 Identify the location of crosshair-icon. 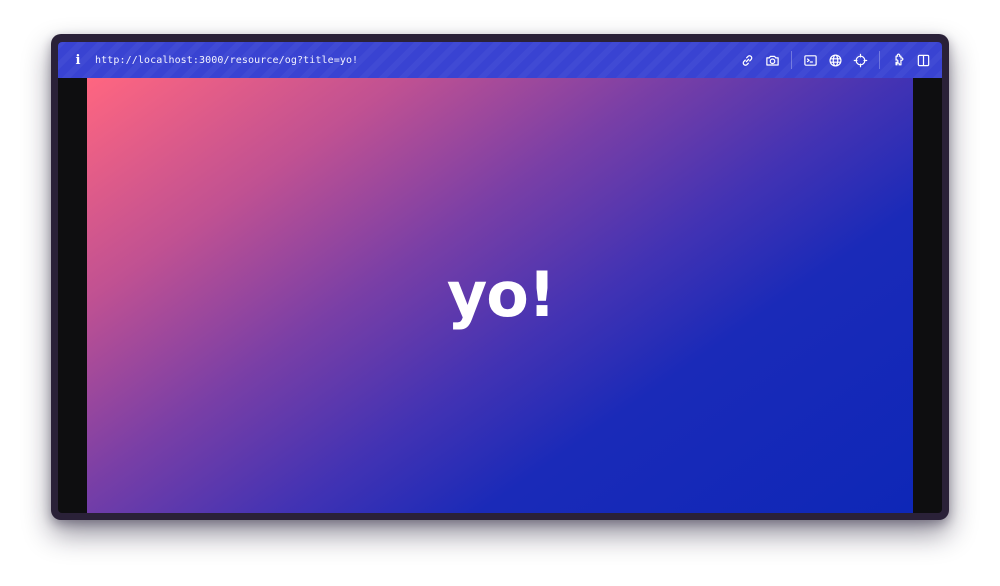
(861, 60).